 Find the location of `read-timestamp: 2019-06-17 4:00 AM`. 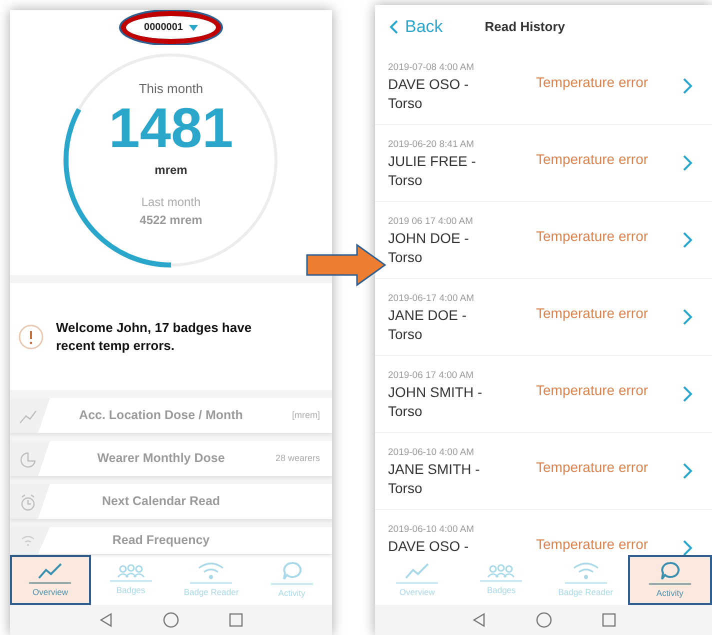

read-timestamp: 2019-06-17 4:00 AM is located at coordinates (432, 299).